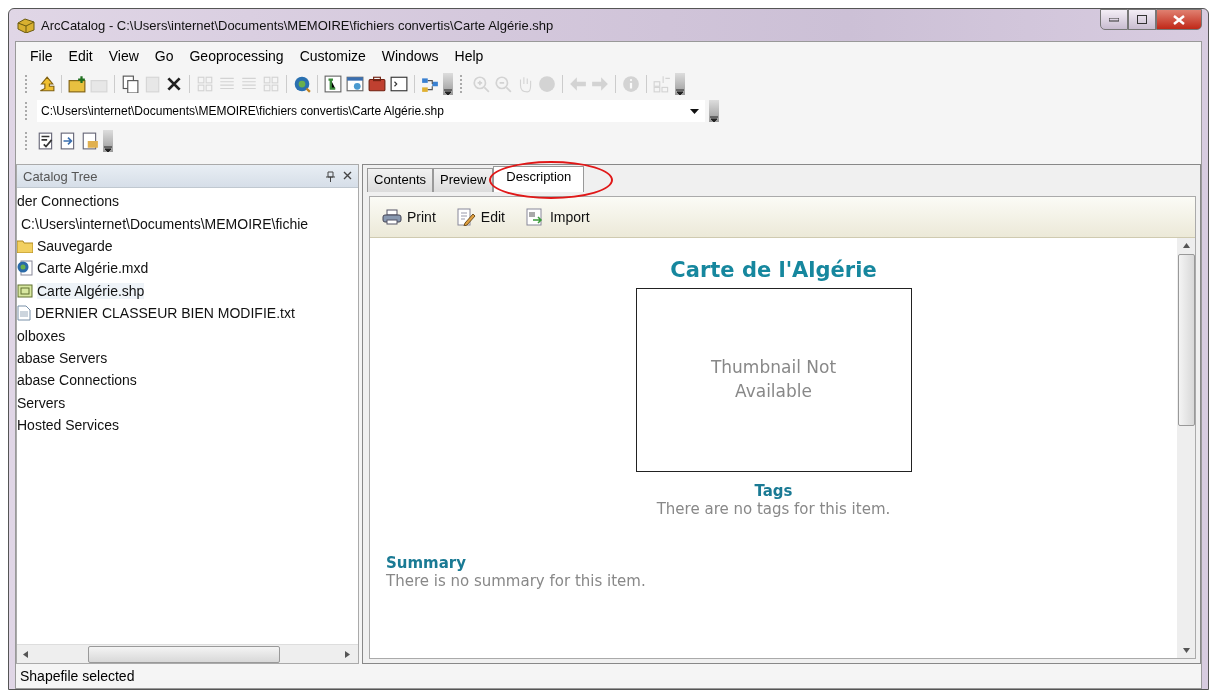  Describe the element at coordinates (694, 111) in the screenshot. I see `dropdown-arrow-icon` at that location.